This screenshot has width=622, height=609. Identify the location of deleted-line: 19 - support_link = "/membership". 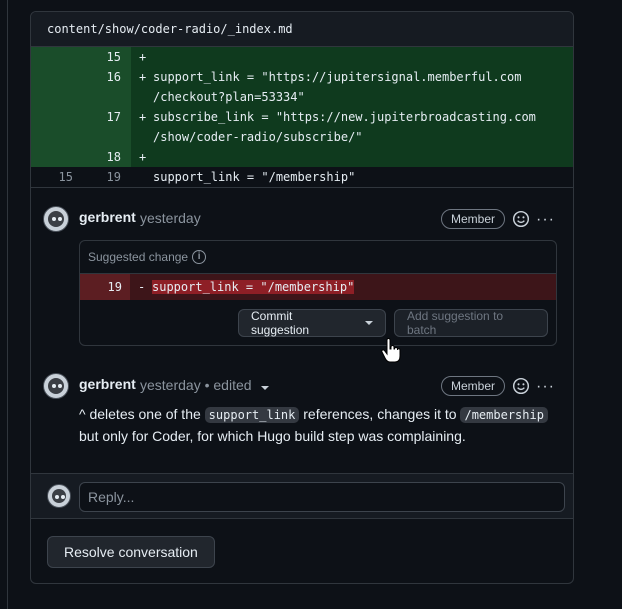
(318, 287).